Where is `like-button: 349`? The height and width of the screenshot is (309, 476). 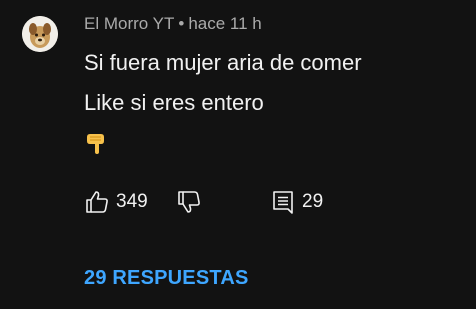
like-button: 349 is located at coordinates (116, 202).